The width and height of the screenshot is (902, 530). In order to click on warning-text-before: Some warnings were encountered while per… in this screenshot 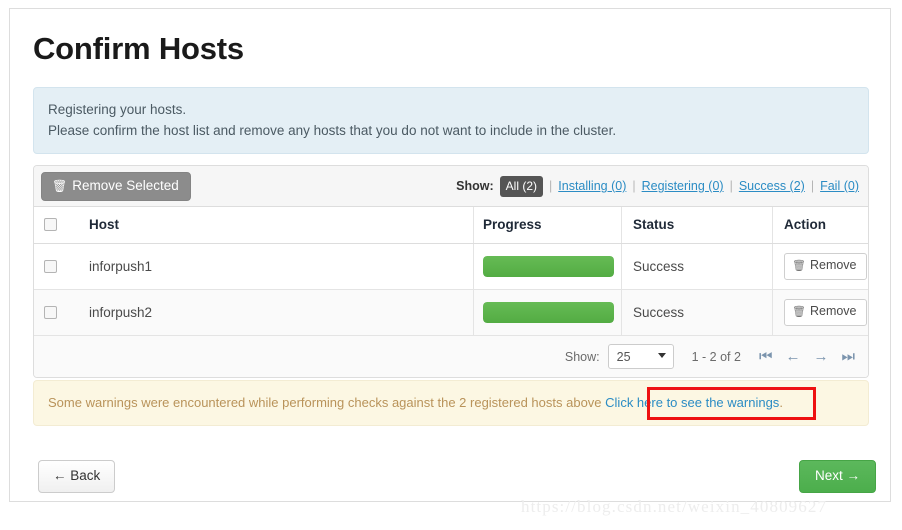, I will do `click(325, 402)`.